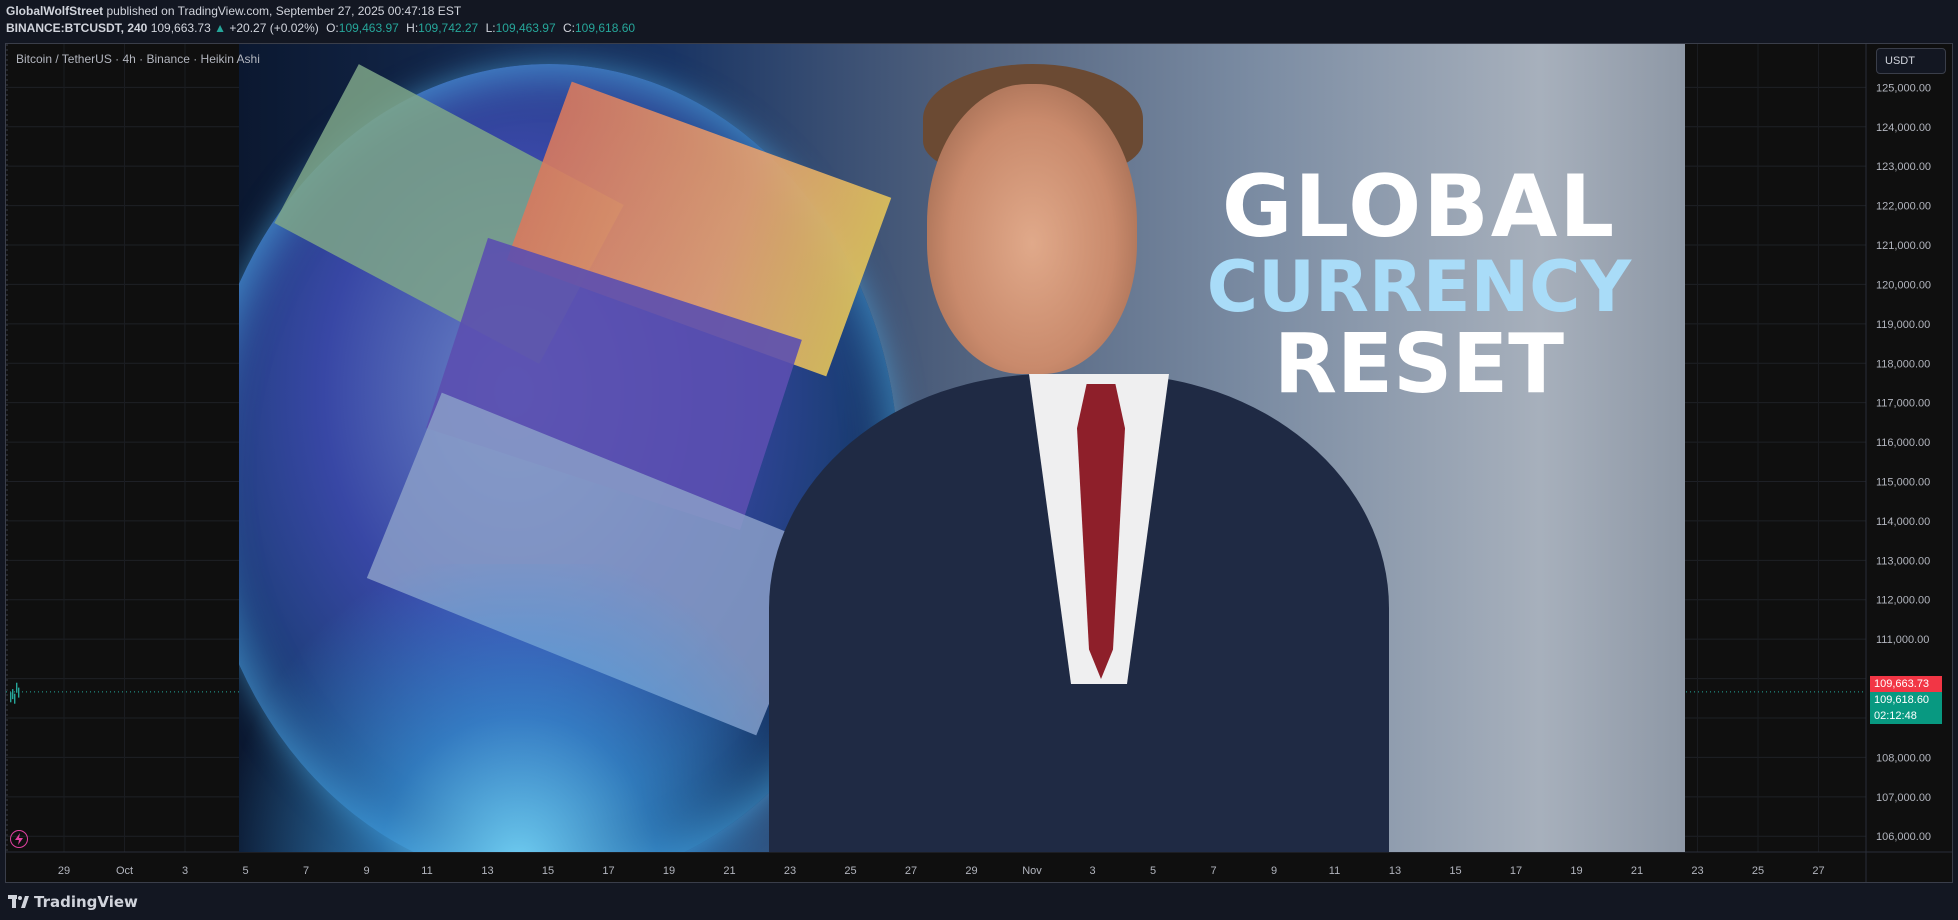 This screenshot has height=920, width=1958. What do you see at coordinates (1903, 167) in the screenshot?
I see `y-tick-label: 123,000.00` at bounding box center [1903, 167].